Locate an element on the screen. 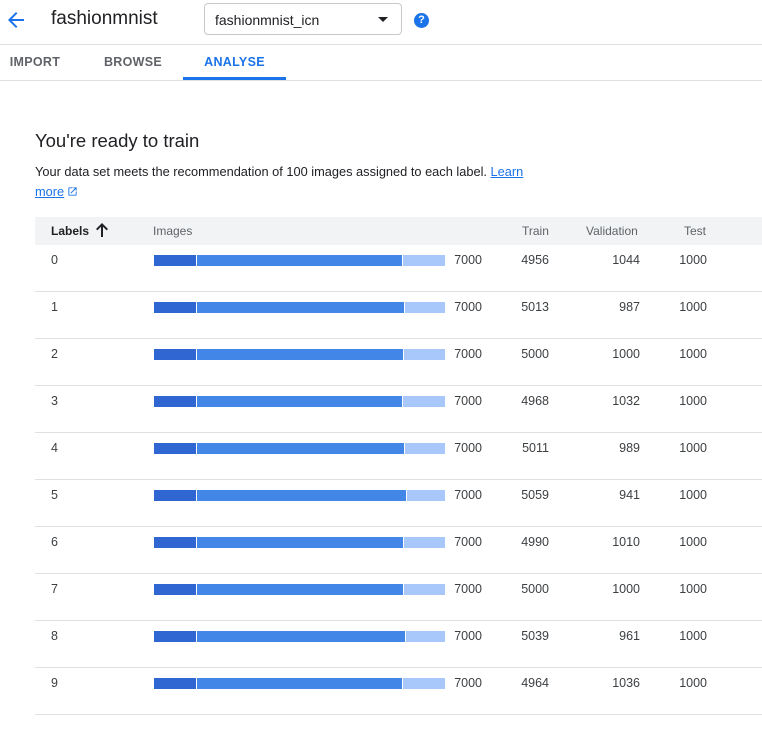 This screenshot has height=750, width=762. table-row: 0 7000 4956 1044 1000 is located at coordinates (398, 268).